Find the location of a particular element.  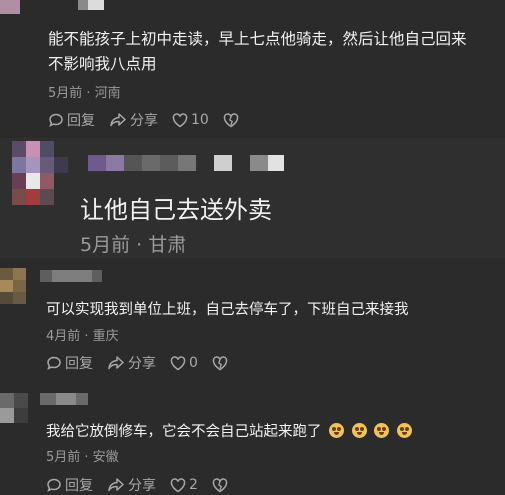

username-1-blurred is located at coordinates (91, 5).